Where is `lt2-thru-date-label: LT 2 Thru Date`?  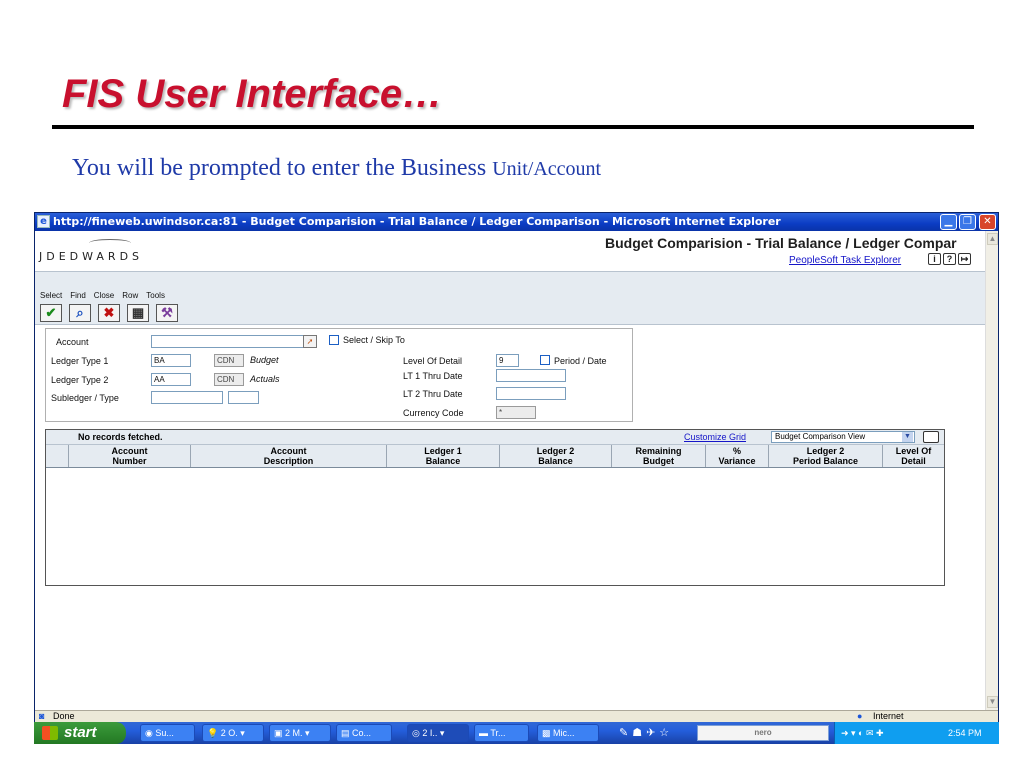
lt2-thru-date-label: LT 2 Thru Date is located at coordinates (433, 394).